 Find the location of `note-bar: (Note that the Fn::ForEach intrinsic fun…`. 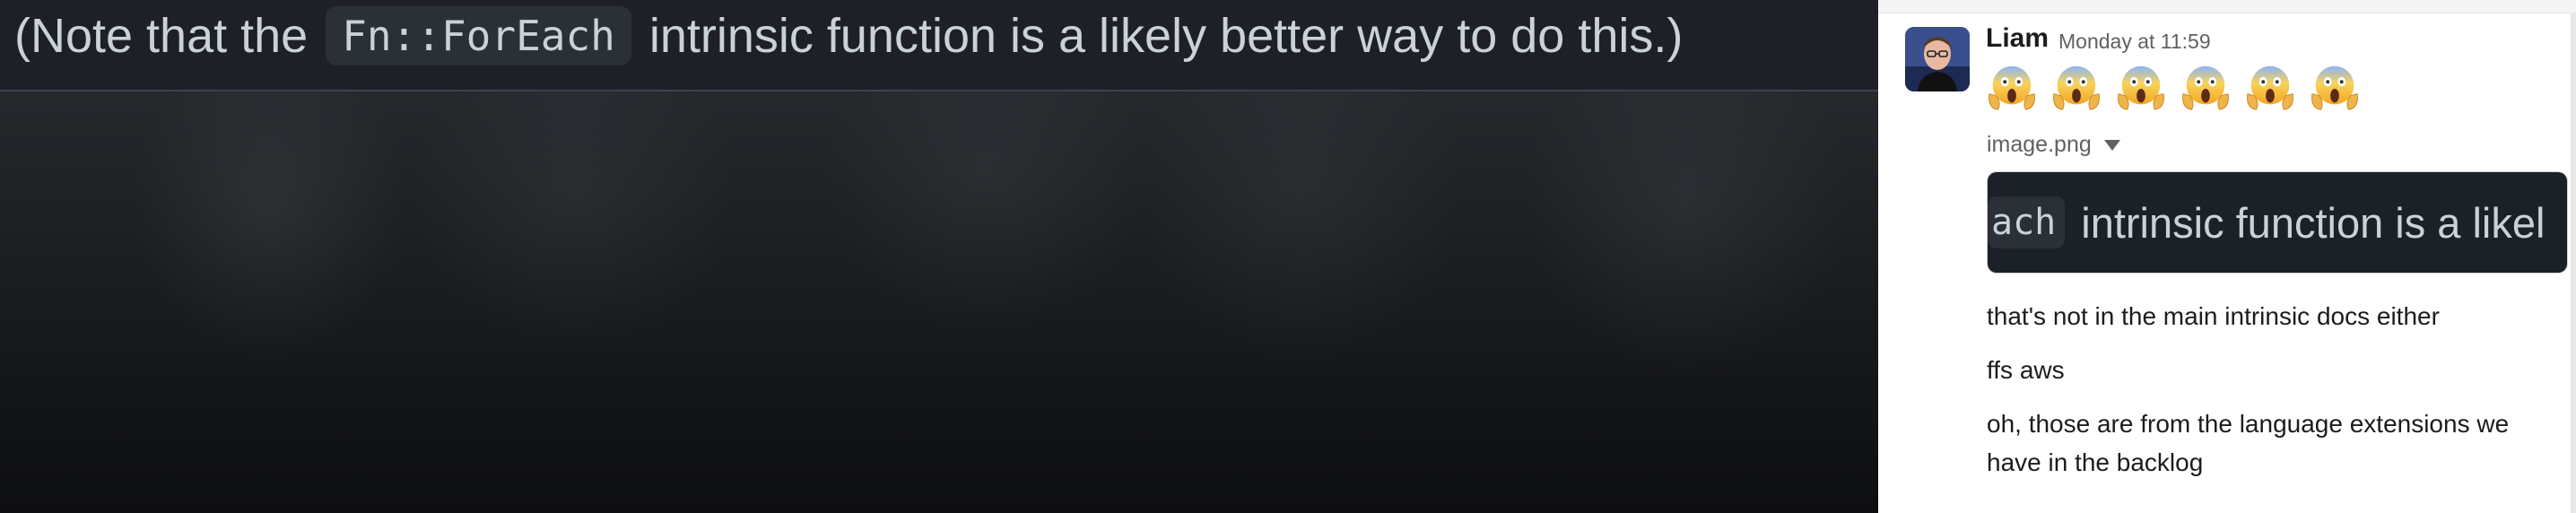

note-bar: (Note that the Fn::ForEach intrinsic fun… is located at coordinates (939, 45).